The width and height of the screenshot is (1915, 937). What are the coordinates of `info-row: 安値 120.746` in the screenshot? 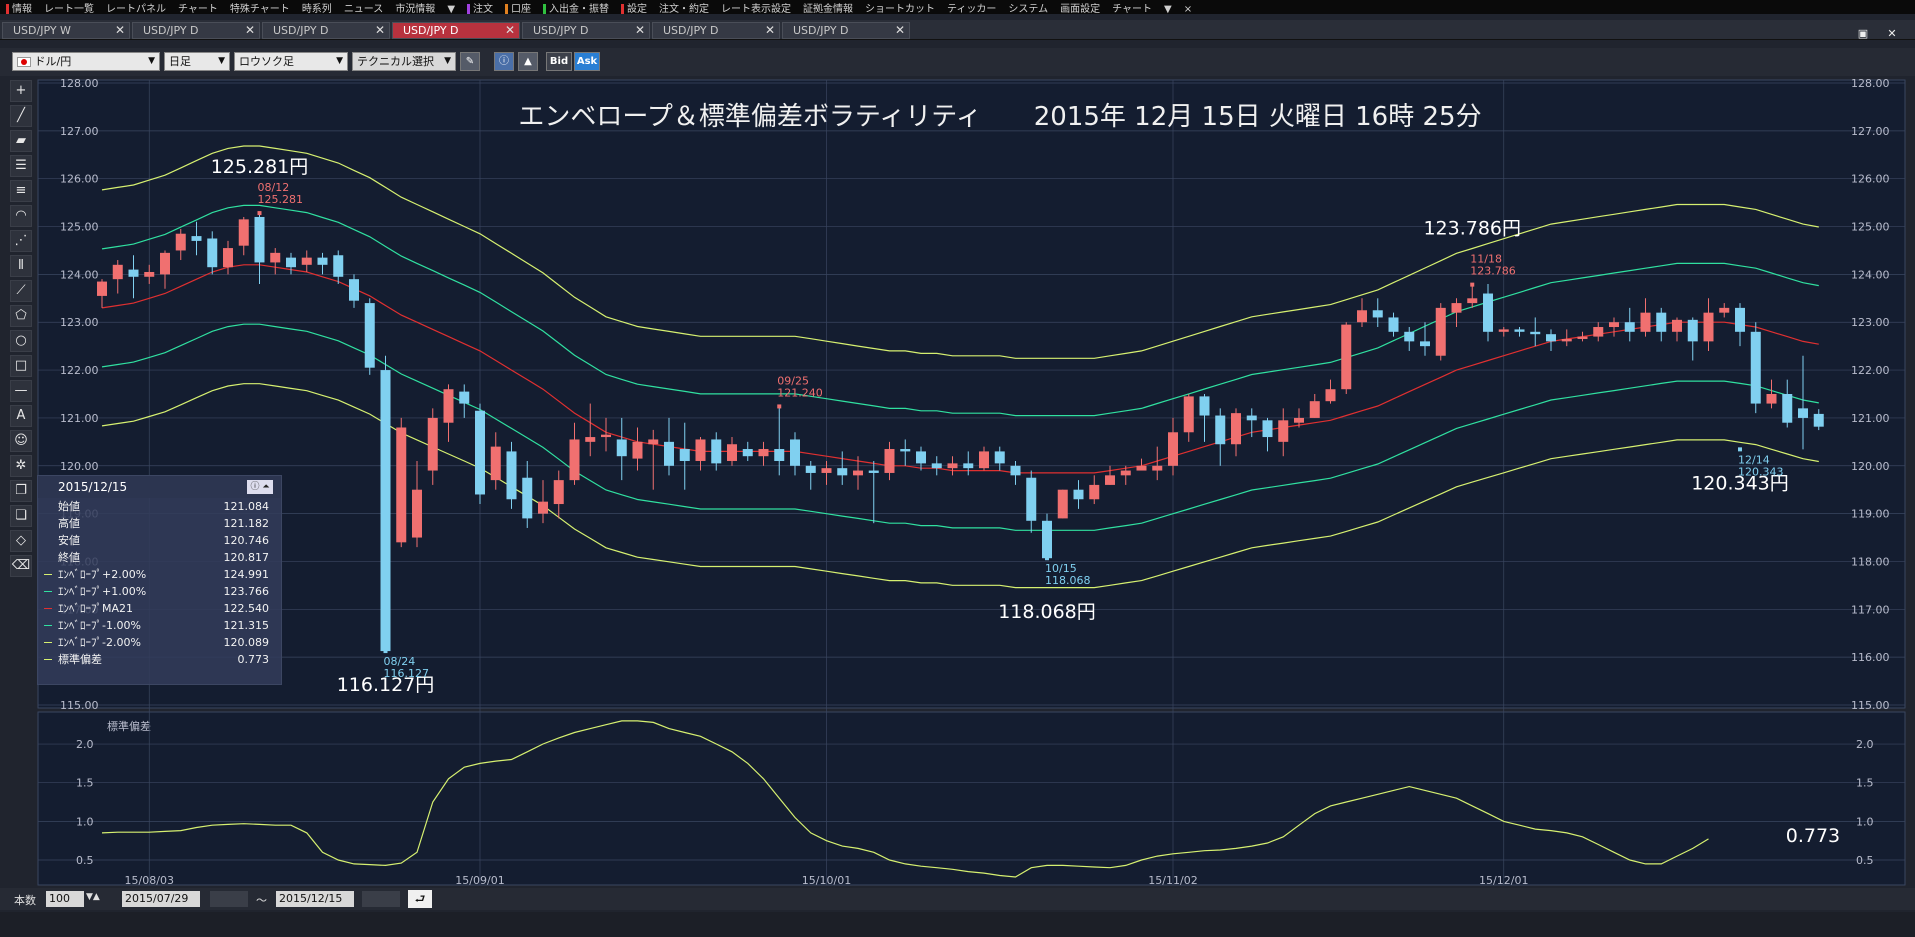 It's located at (159, 540).